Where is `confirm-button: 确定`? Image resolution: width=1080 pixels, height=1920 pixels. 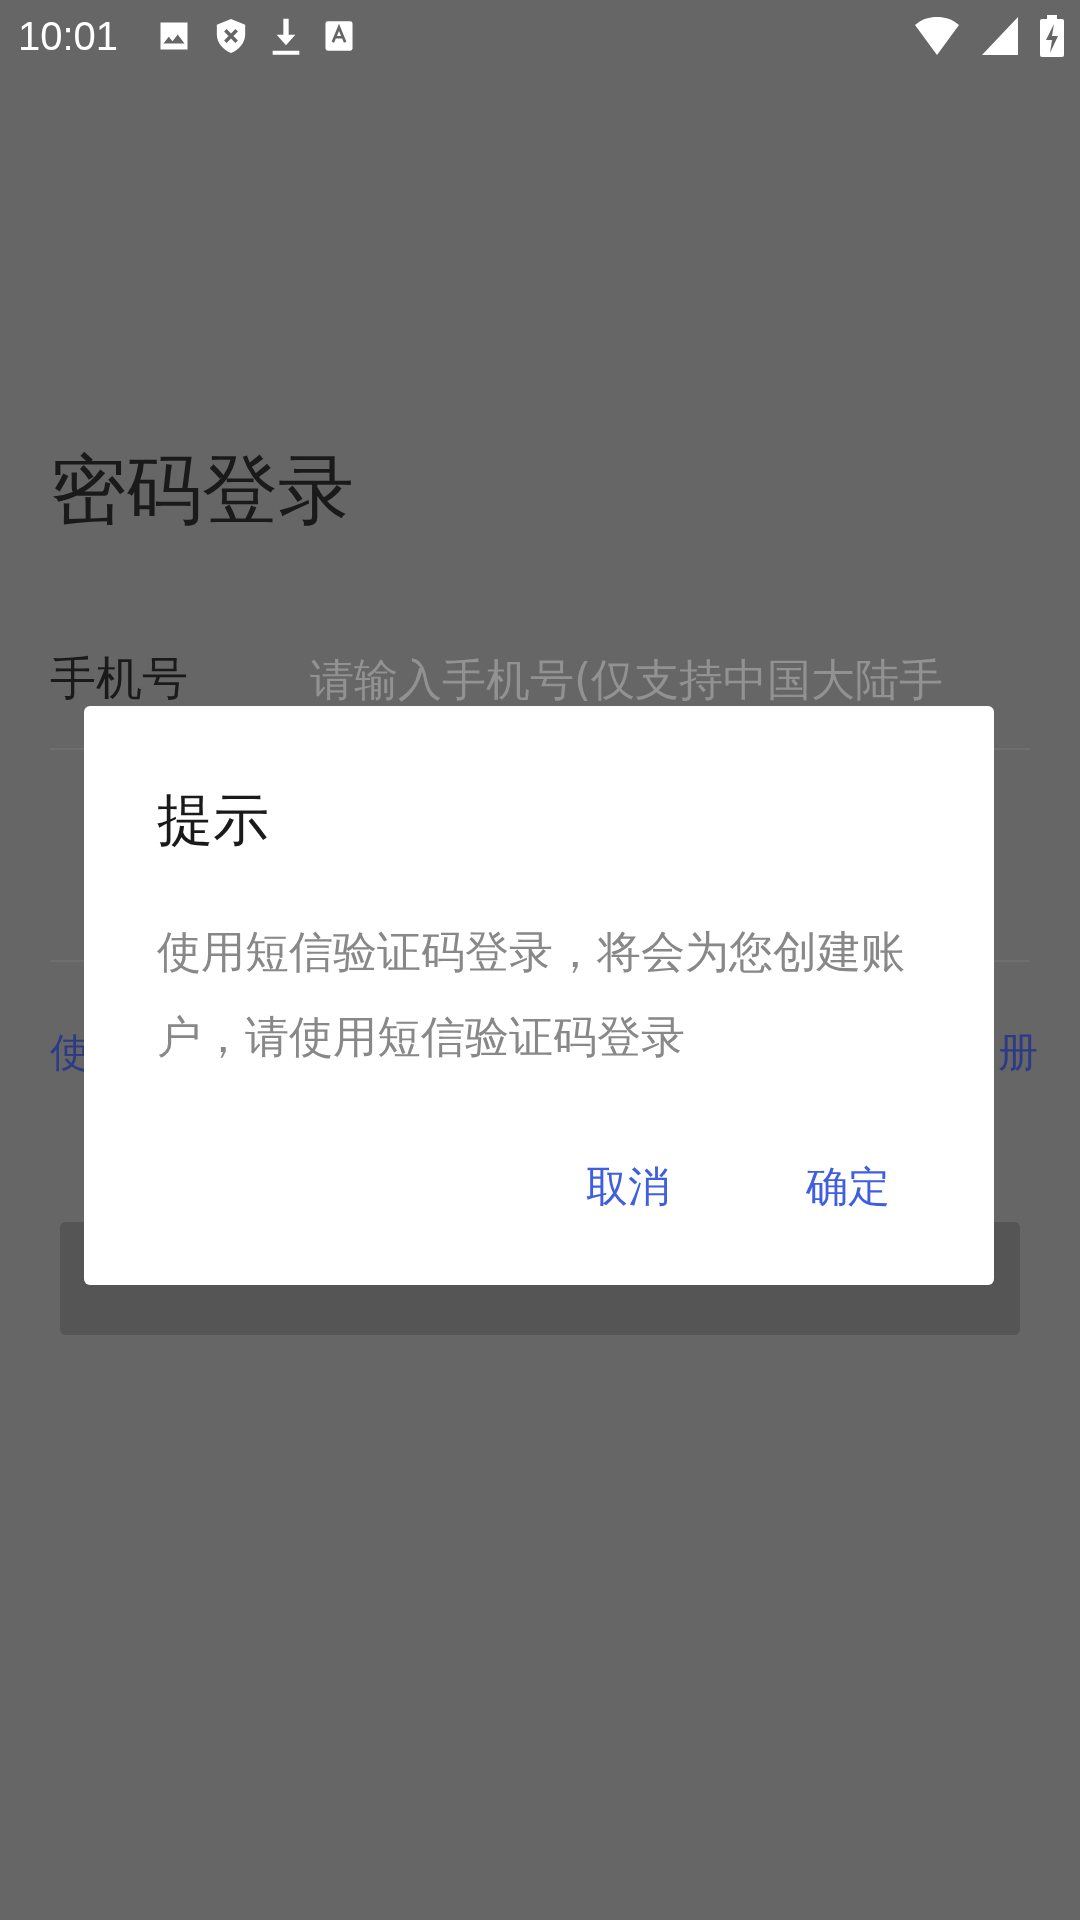
confirm-button: 确定 is located at coordinates (848, 1187).